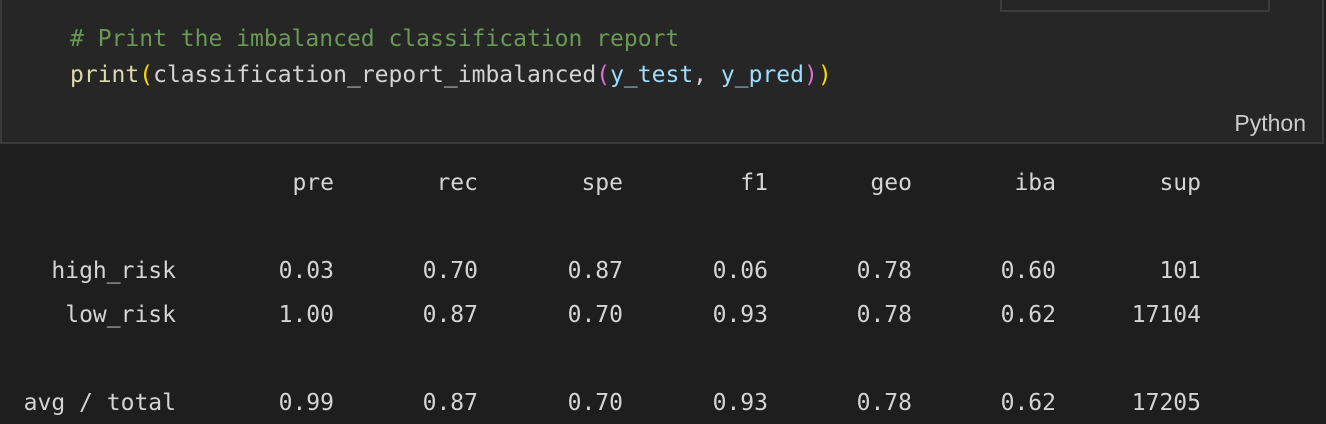 Image resolution: width=1326 pixels, height=424 pixels. Describe the element at coordinates (105, 75) in the screenshot. I see `code-print-func: print` at that location.